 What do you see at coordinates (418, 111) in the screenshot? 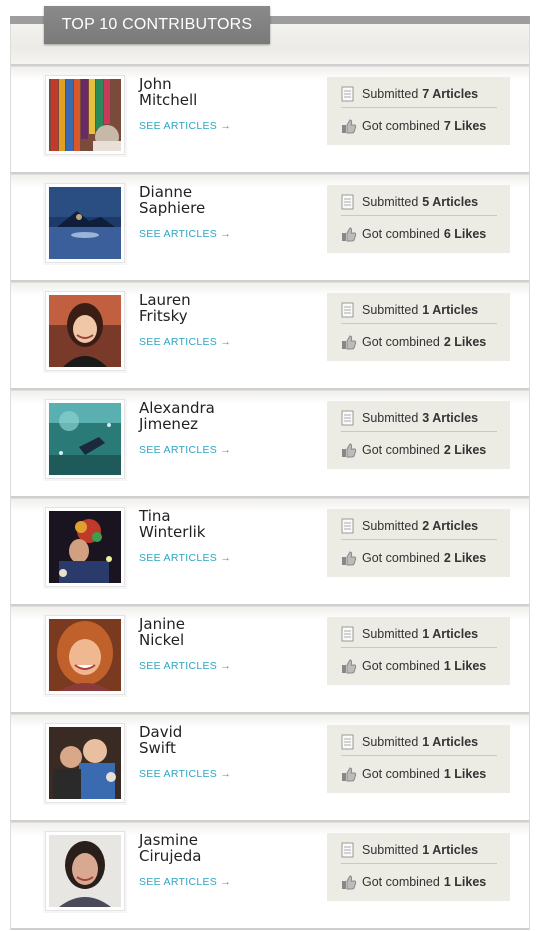
I see `contributor-stats: Submitted 7 Articles Got combined 7 Likes` at bounding box center [418, 111].